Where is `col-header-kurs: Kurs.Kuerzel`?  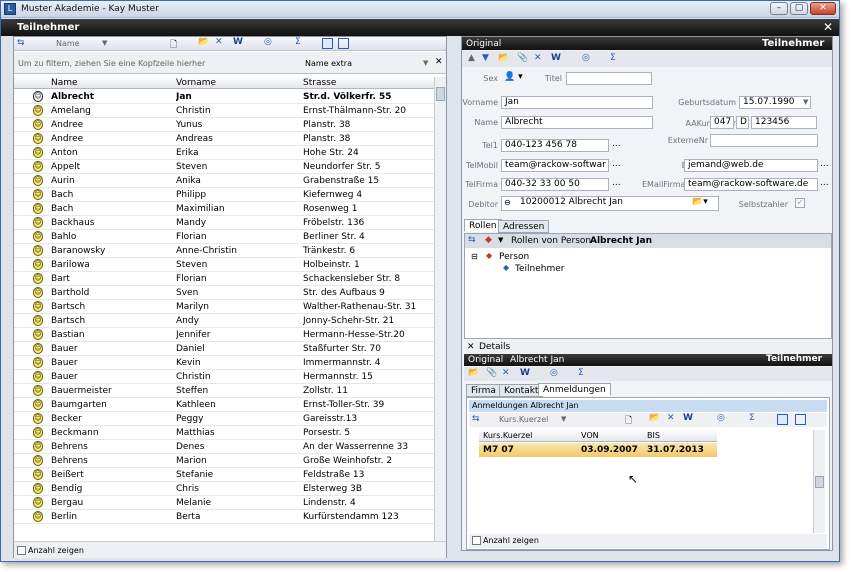
col-header-kurs: Kurs.Kuerzel is located at coordinates (507, 435).